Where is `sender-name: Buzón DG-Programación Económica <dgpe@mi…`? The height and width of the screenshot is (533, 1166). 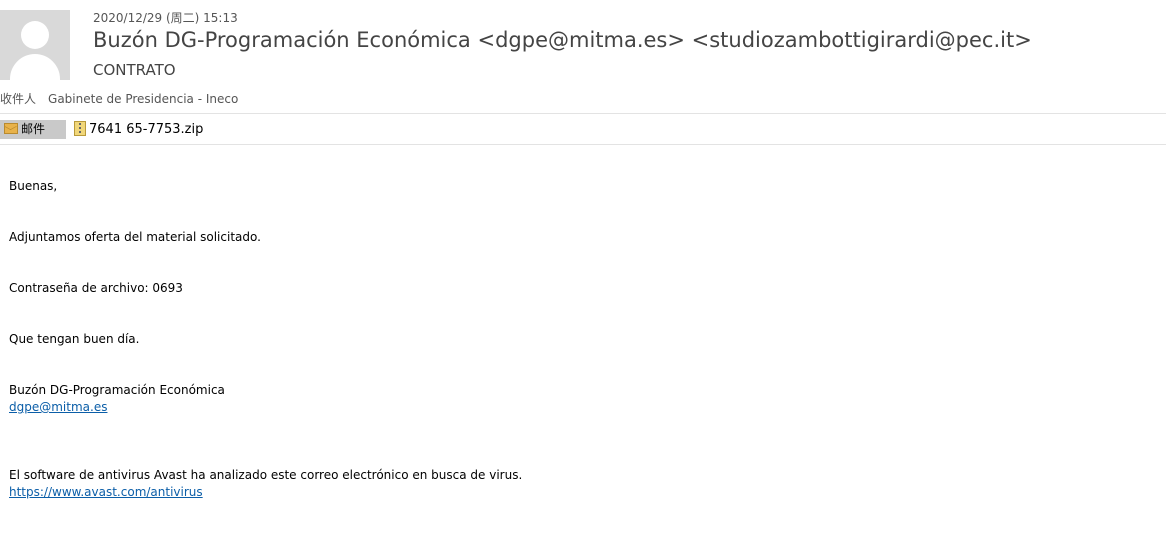
sender-name: Buzón DG-Programación Económica <dgpe@mi… is located at coordinates (562, 40).